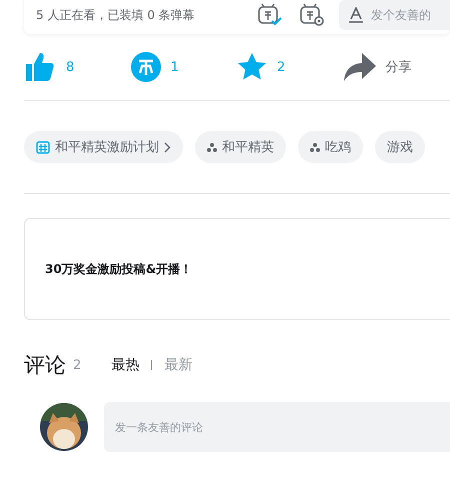  What do you see at coordinates (252, 67) in the screenshot?
I see `star-icon` at bounding box center [252, 67].